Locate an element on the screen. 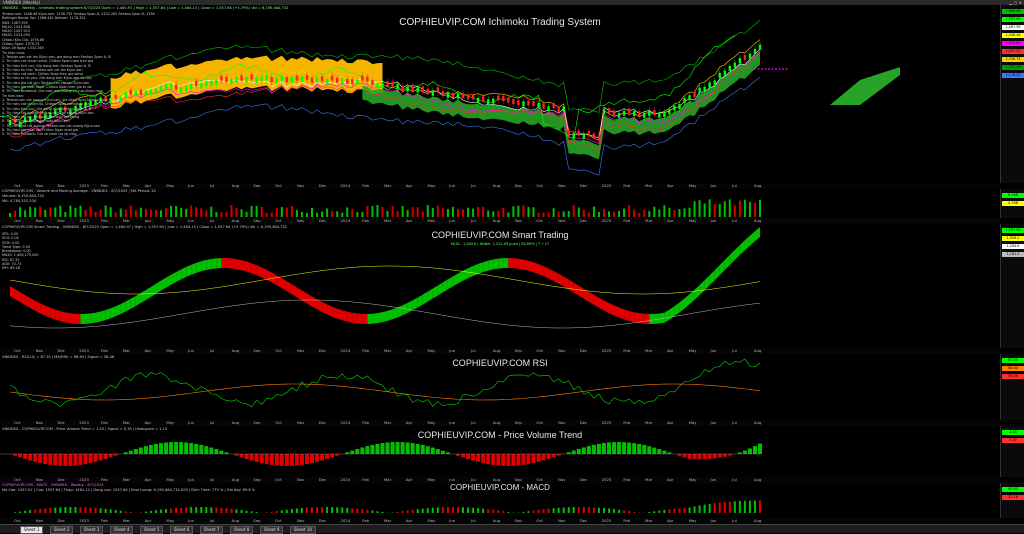 The width and height of the screenshot is (1024, 534). volume-axis: 6.19B4.78B is located at coordinates (1012, 203).